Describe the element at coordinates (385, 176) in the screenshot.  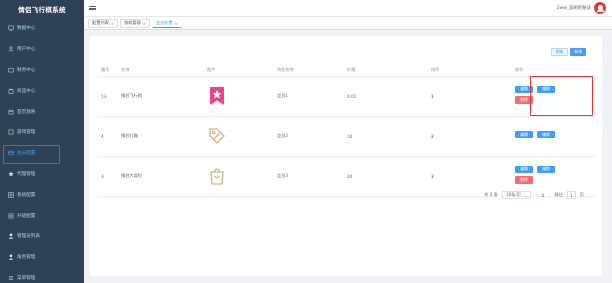
I see `cell-price: 20` at that location.